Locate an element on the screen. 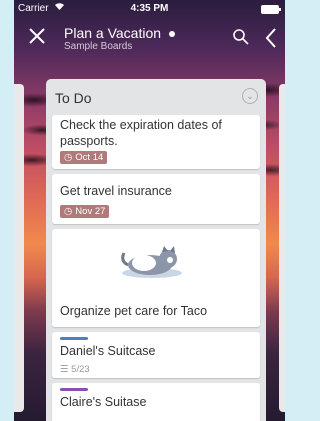  next-list-peek is located at coordinates (282, 248).